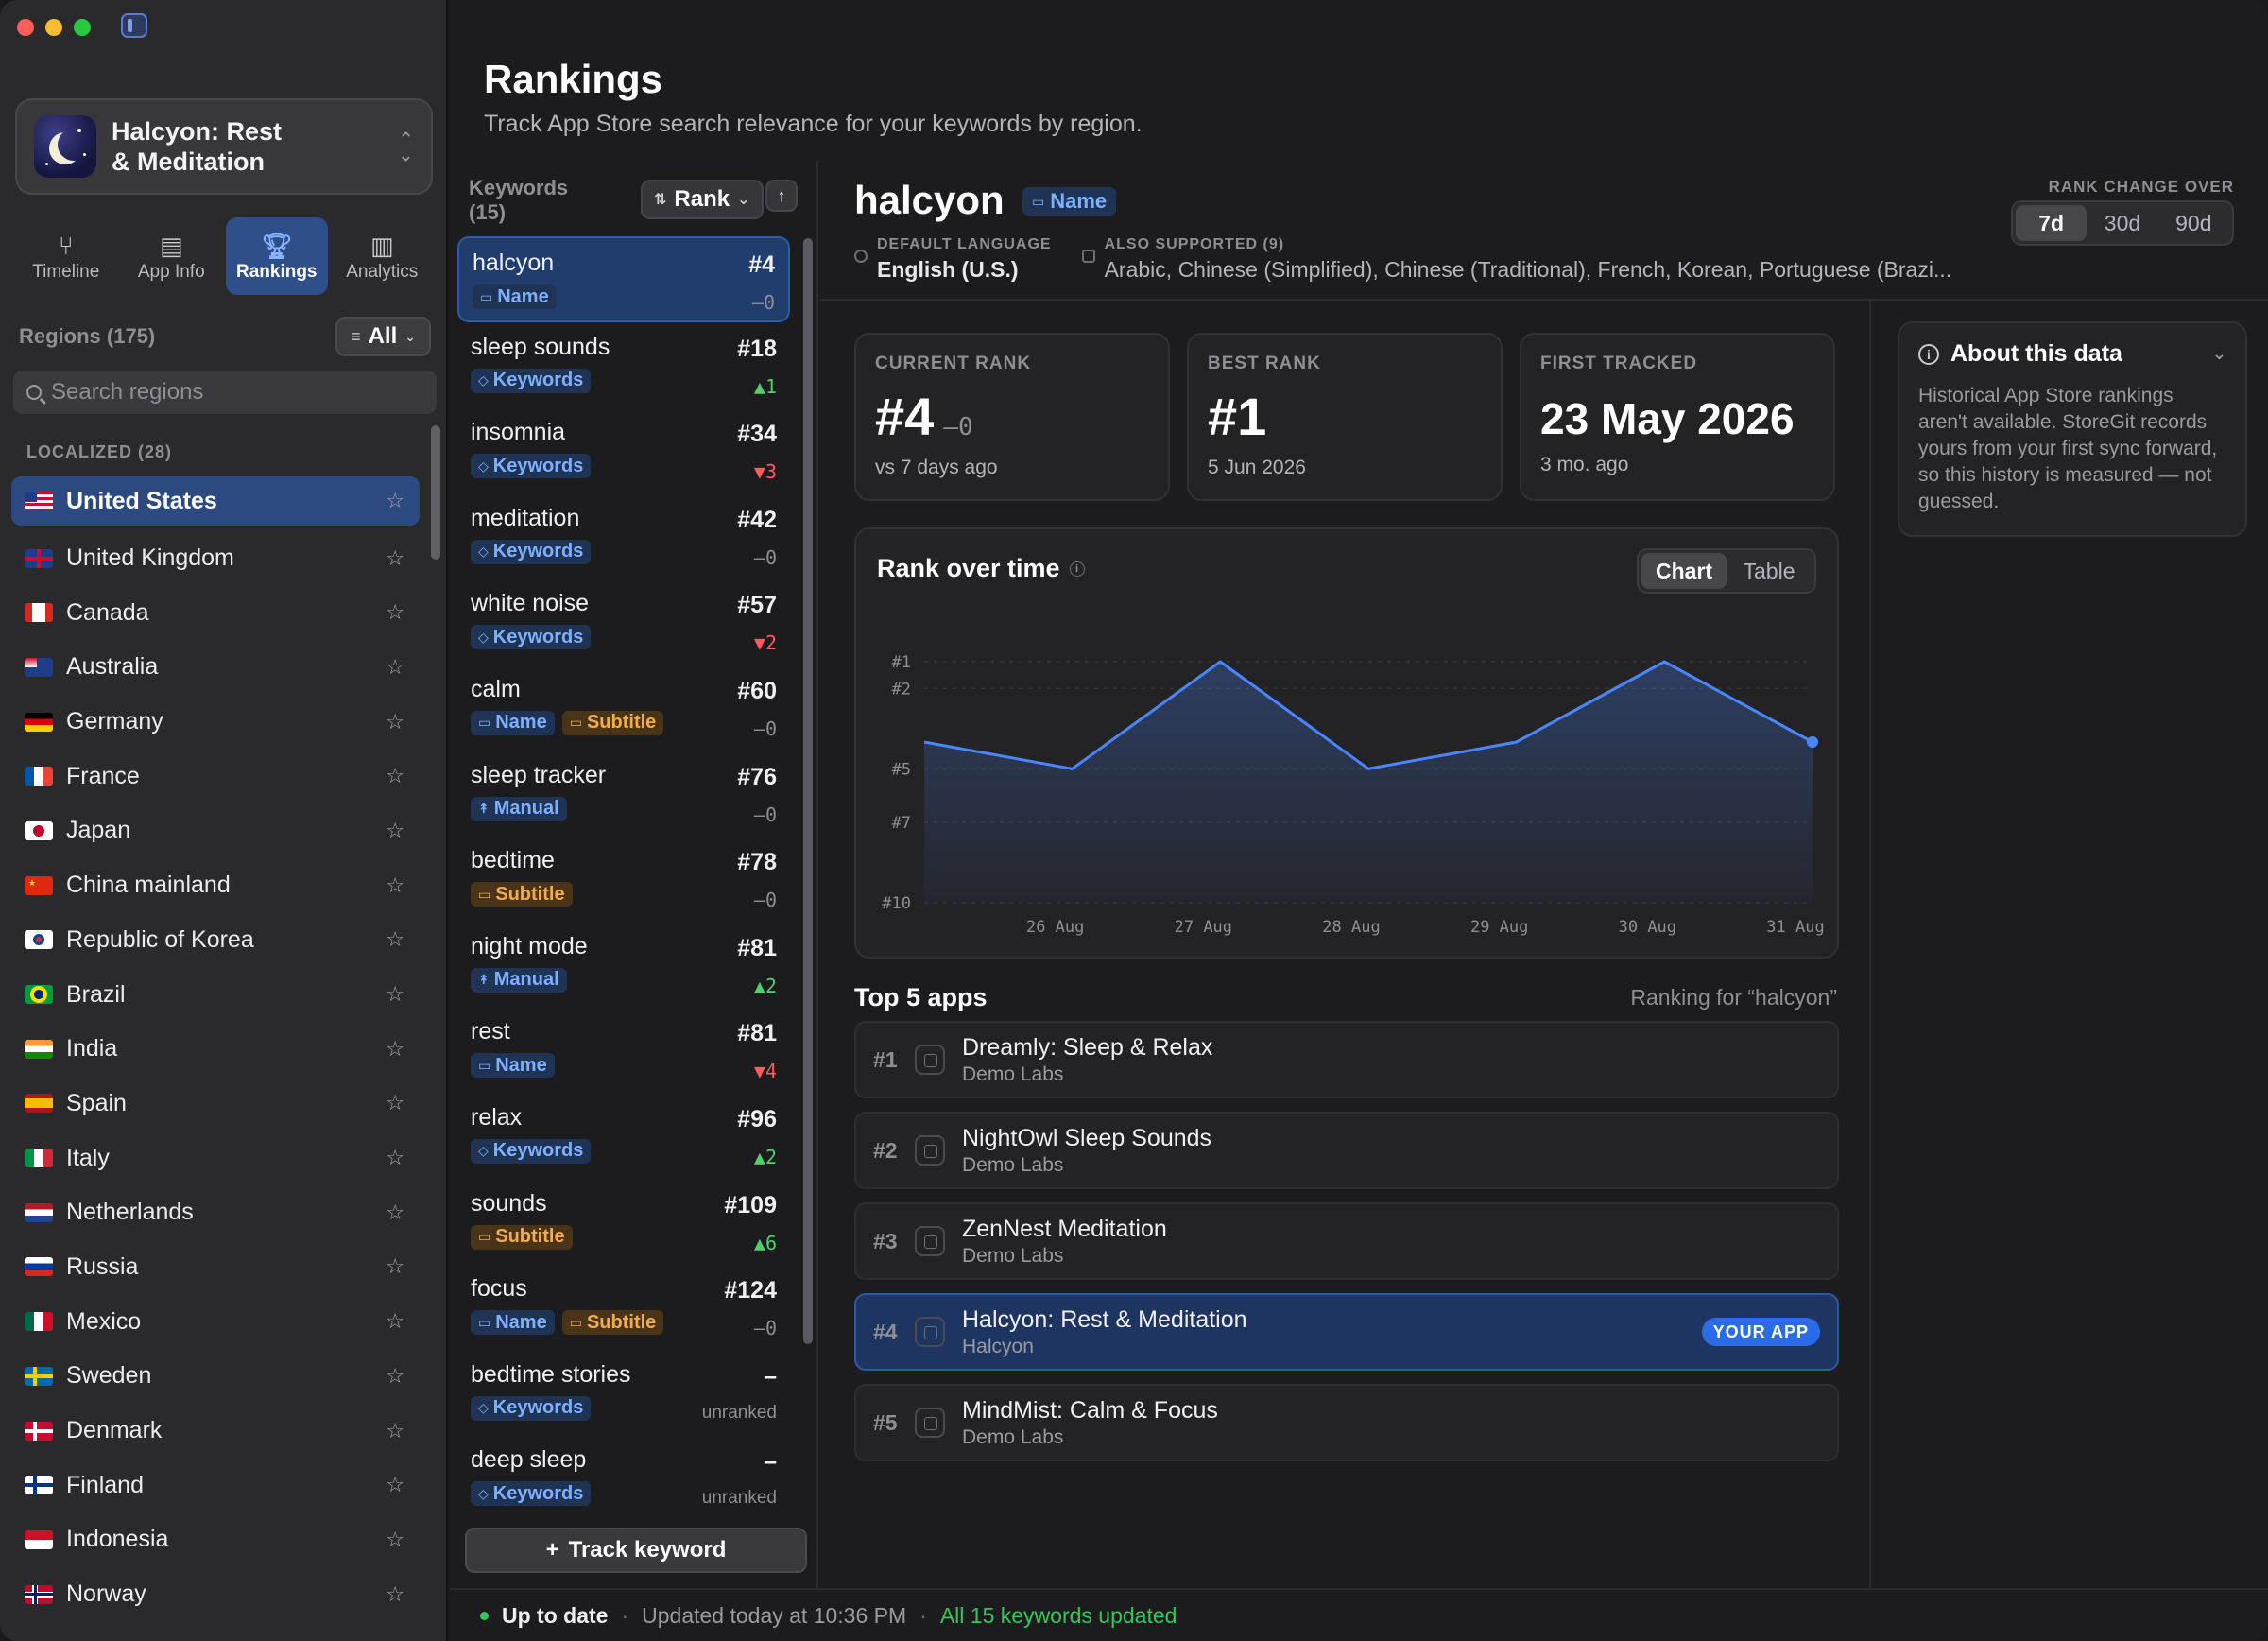  Describe the element at coordinates (623, 365) in the screenshot. I see `keyword-item: sleep sounds #18 ◇ Keywords ▲1` at that location.